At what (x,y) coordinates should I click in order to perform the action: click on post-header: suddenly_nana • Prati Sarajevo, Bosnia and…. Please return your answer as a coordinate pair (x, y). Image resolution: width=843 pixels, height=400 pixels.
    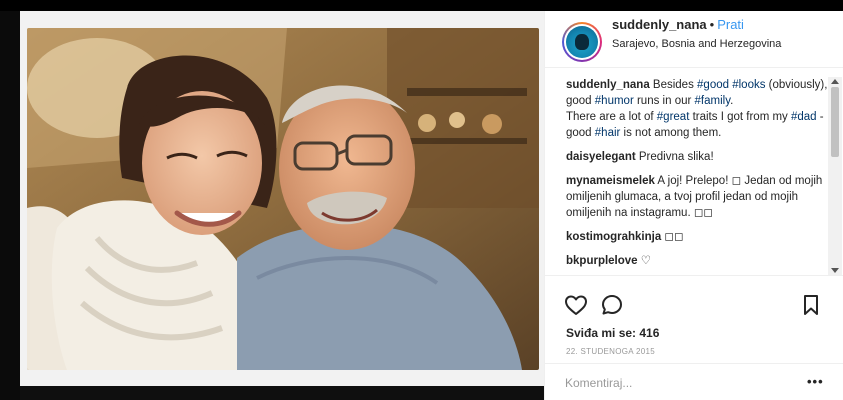
    Looking at the image, I should click on (694, 39).